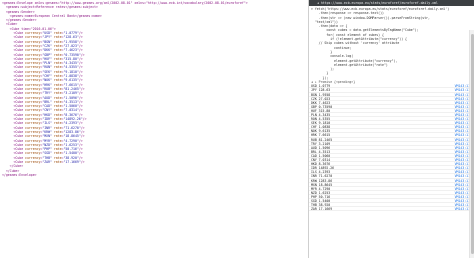 This screenshot has width=474, height=258. Describe the element at coordinates (471, 144) in the screenshot. I see `console-scrollbar` at that location.